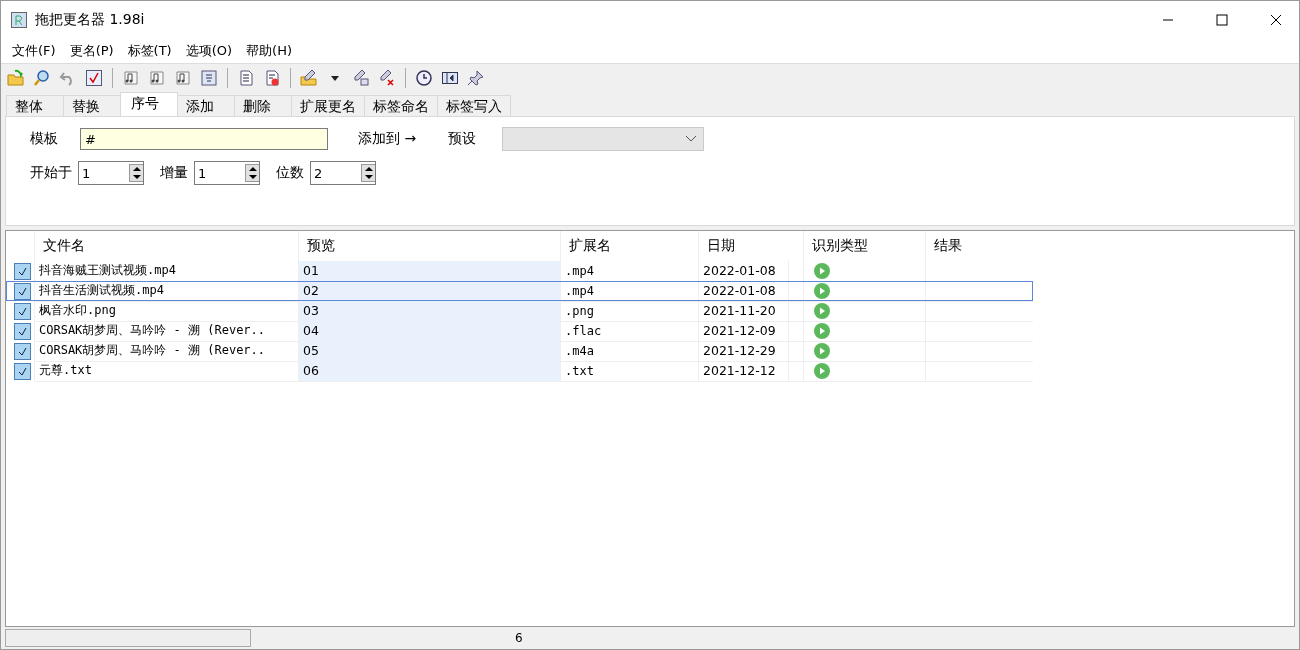 This screenshot has width=1300, height=650. I want to click on number-input: 2, so click(336, 173).